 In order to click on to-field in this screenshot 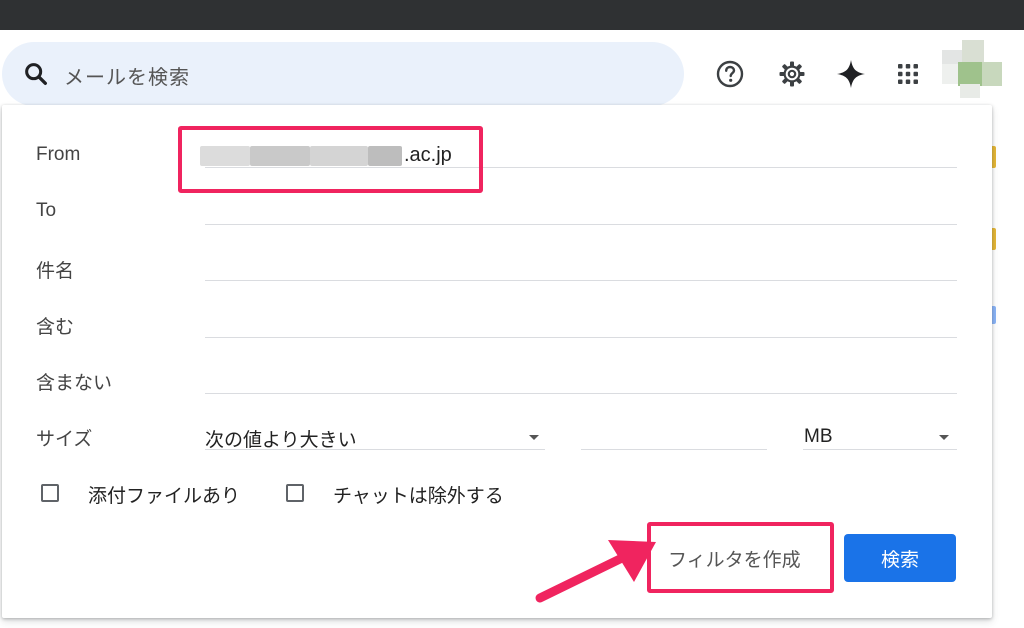, I will do `click(581, 224)`.